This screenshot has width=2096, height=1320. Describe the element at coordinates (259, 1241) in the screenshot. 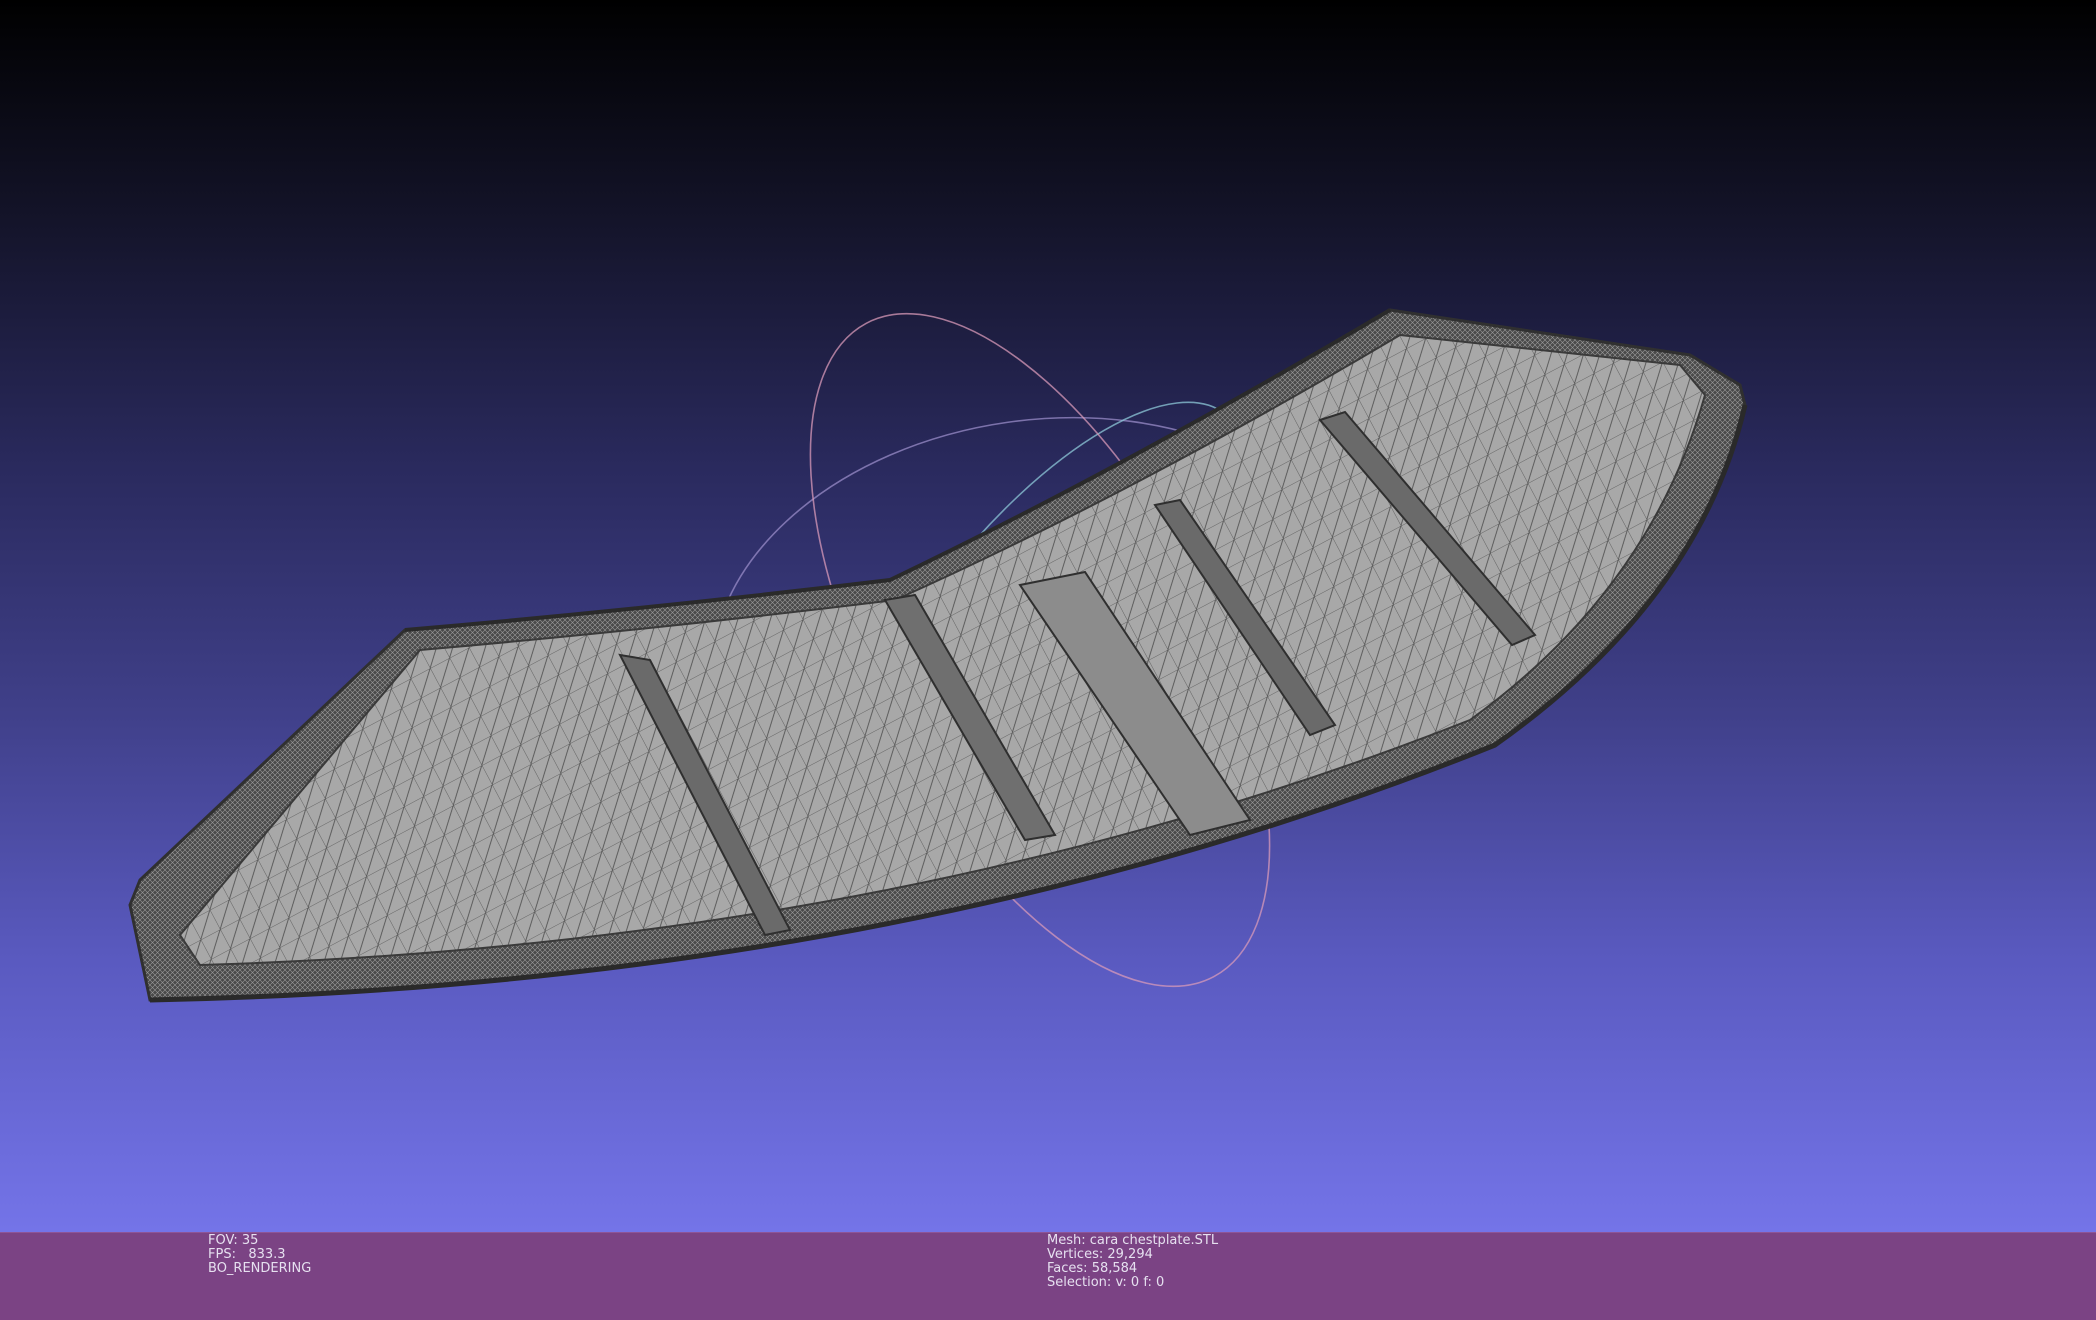

I see `fov-readout: FOV: 35` at that location.